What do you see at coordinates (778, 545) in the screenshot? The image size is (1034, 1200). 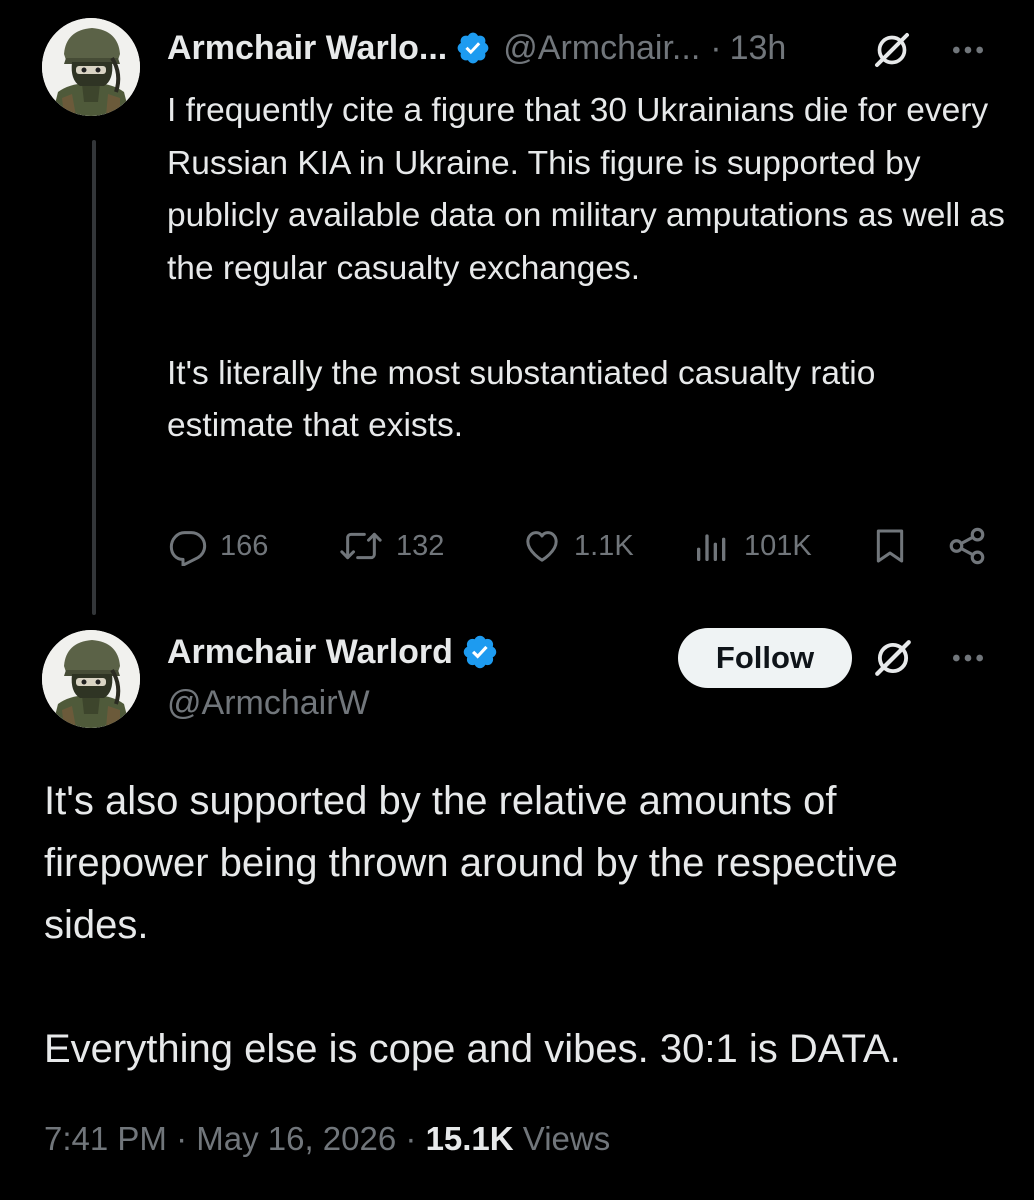 I see `views-count: 101K` at bounding box center [778, 545].